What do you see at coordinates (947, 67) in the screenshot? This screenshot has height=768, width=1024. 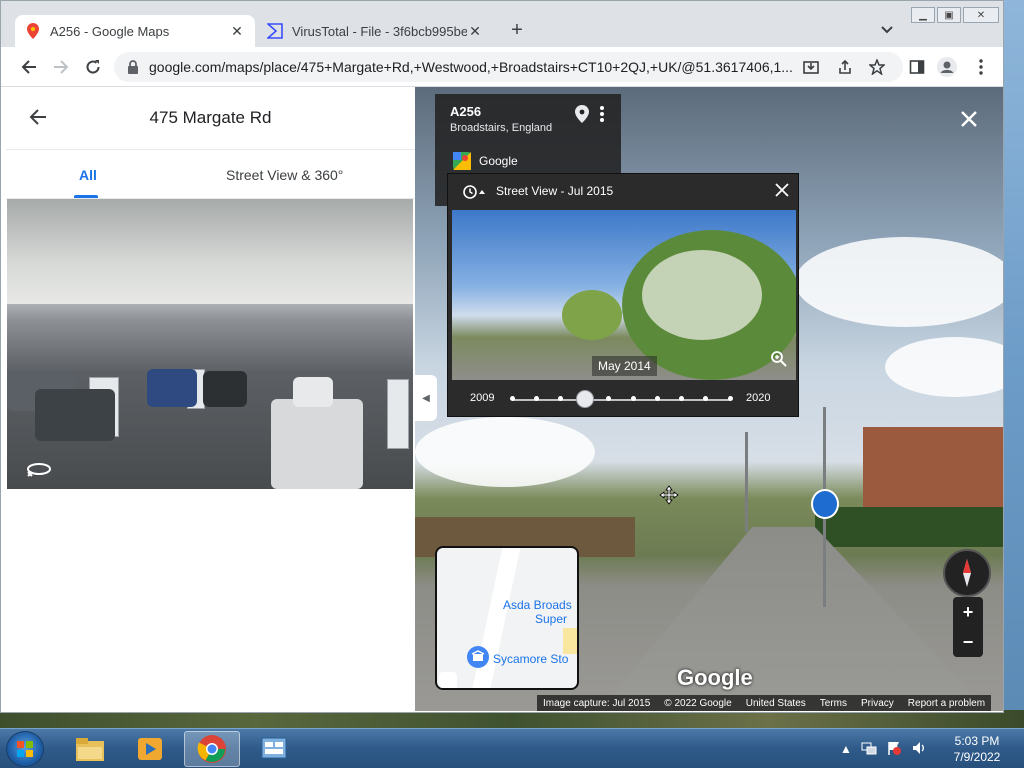 I see `profile-avatar-icon` at bounding box center [947, 67].